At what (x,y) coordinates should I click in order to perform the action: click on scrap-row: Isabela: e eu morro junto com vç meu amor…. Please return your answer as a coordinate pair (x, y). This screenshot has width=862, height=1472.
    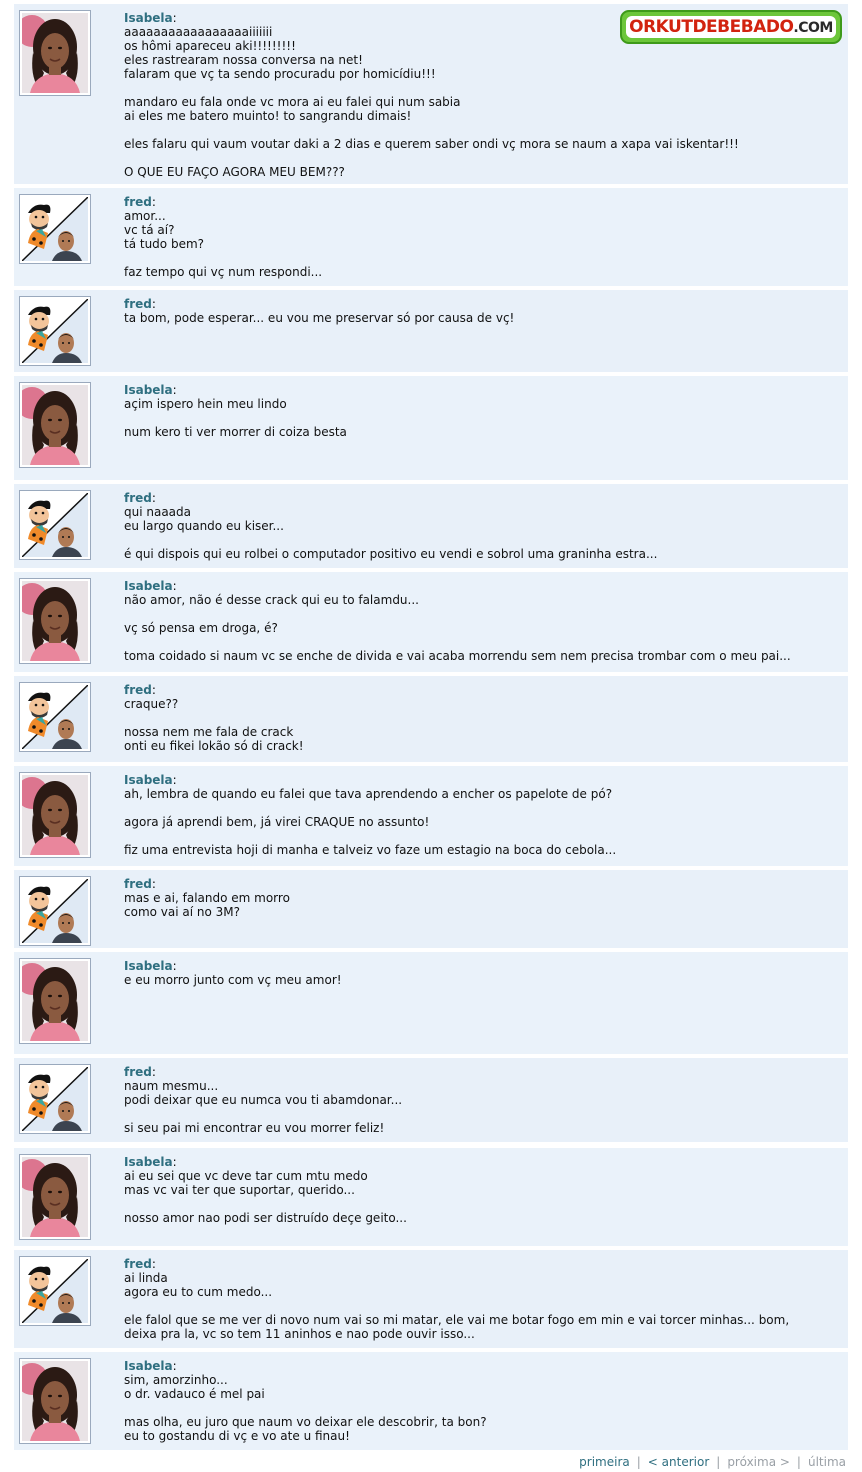
    Looking at the image, I should click on (431, 1004).